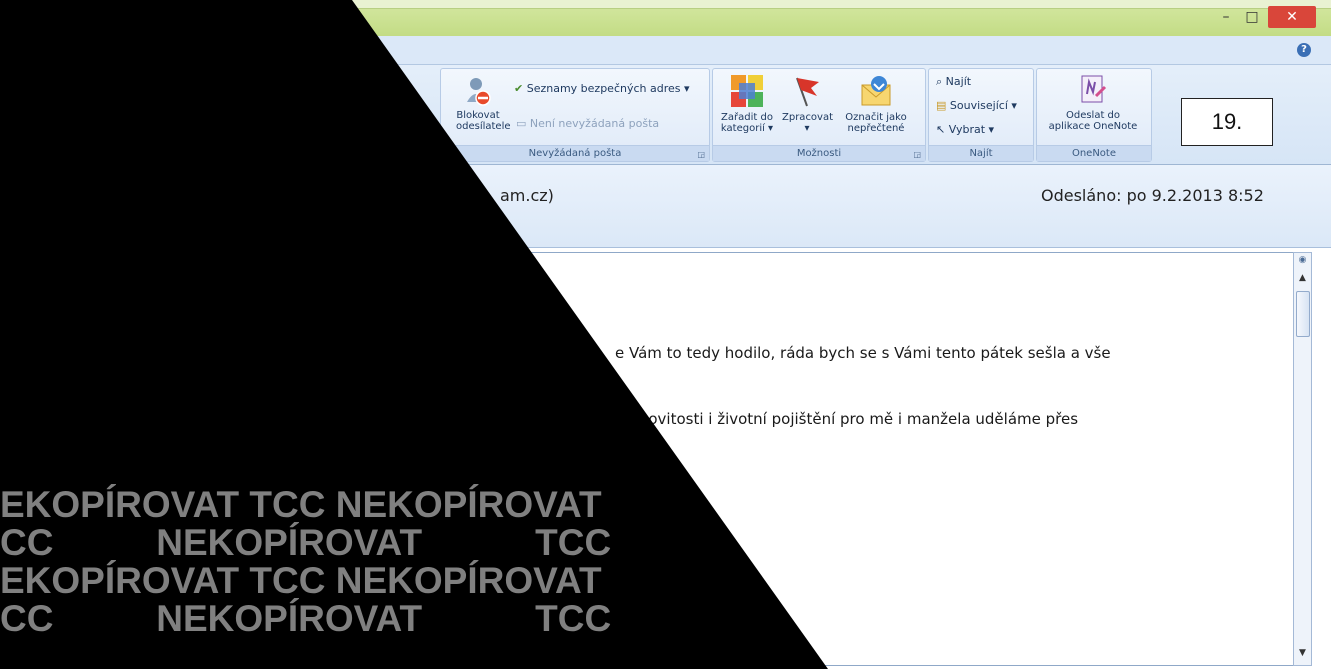 This screenshot has width=1331, height=669. Describe the element at coordinates (1094, 153) in the screenshot. I see `onenote-group-label: OneNote` at that location.